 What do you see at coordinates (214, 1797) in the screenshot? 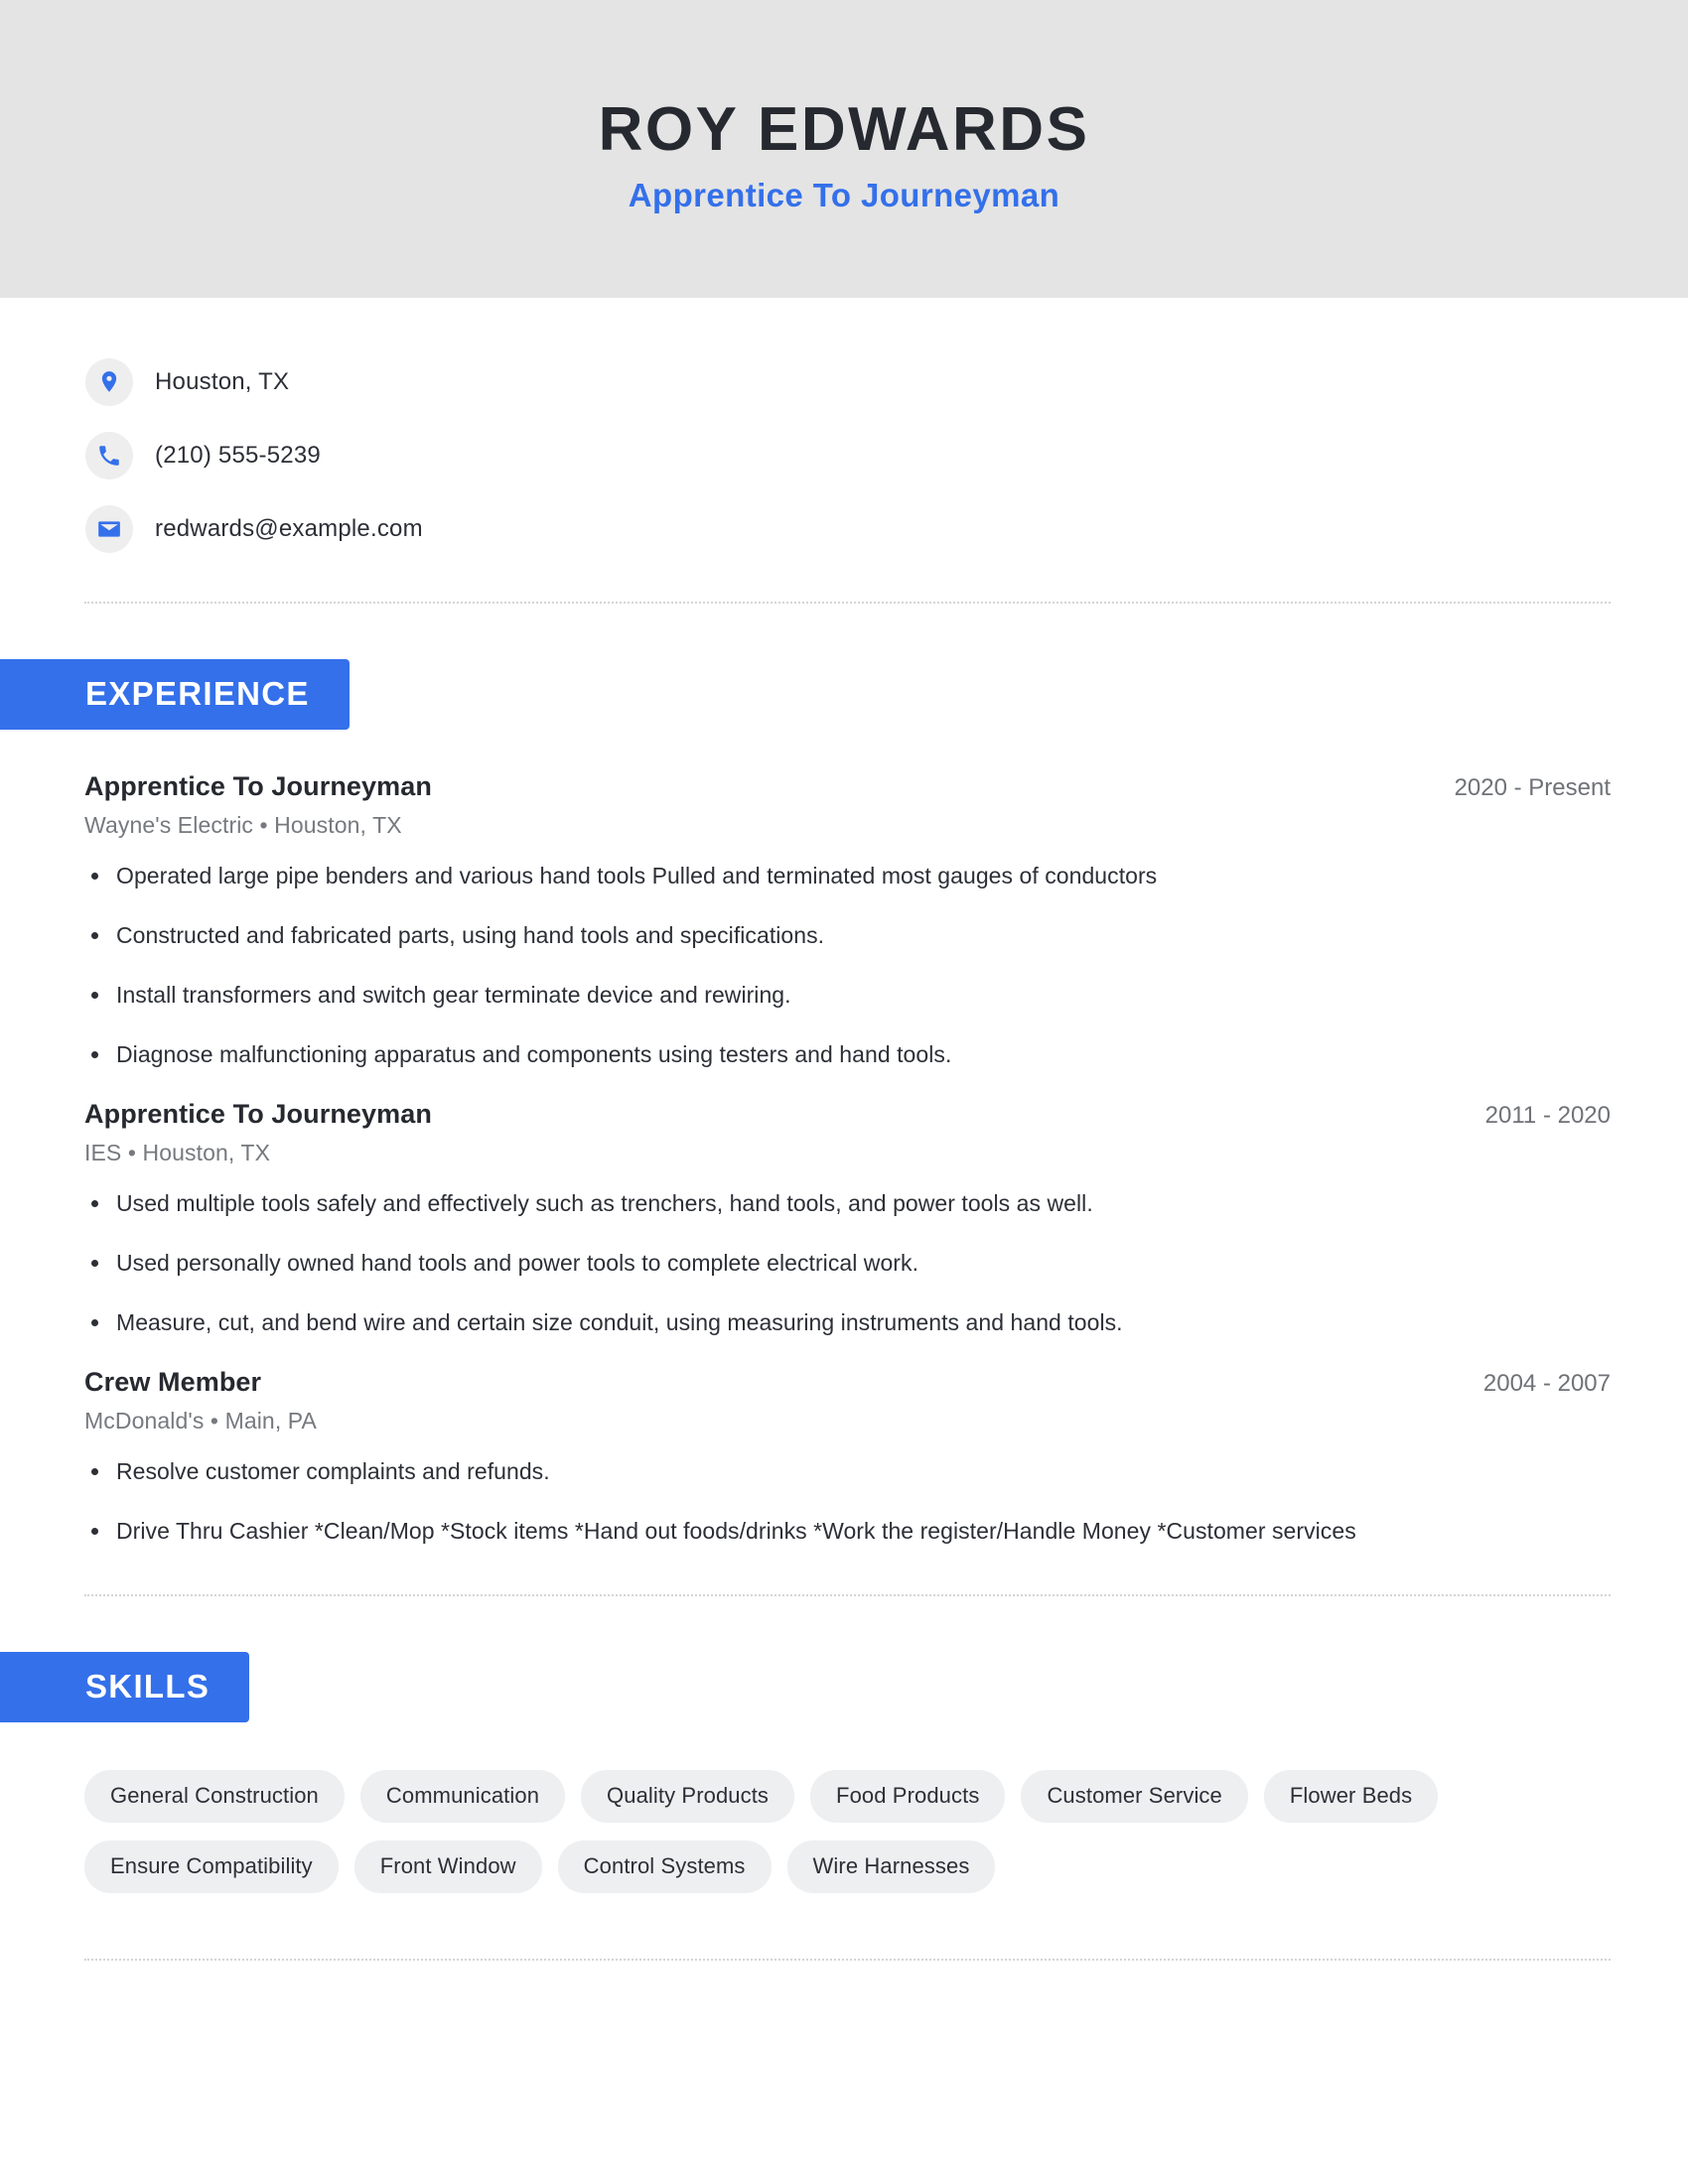
I see `skill-chip: General Construction` at bounding box center [214, 1797].